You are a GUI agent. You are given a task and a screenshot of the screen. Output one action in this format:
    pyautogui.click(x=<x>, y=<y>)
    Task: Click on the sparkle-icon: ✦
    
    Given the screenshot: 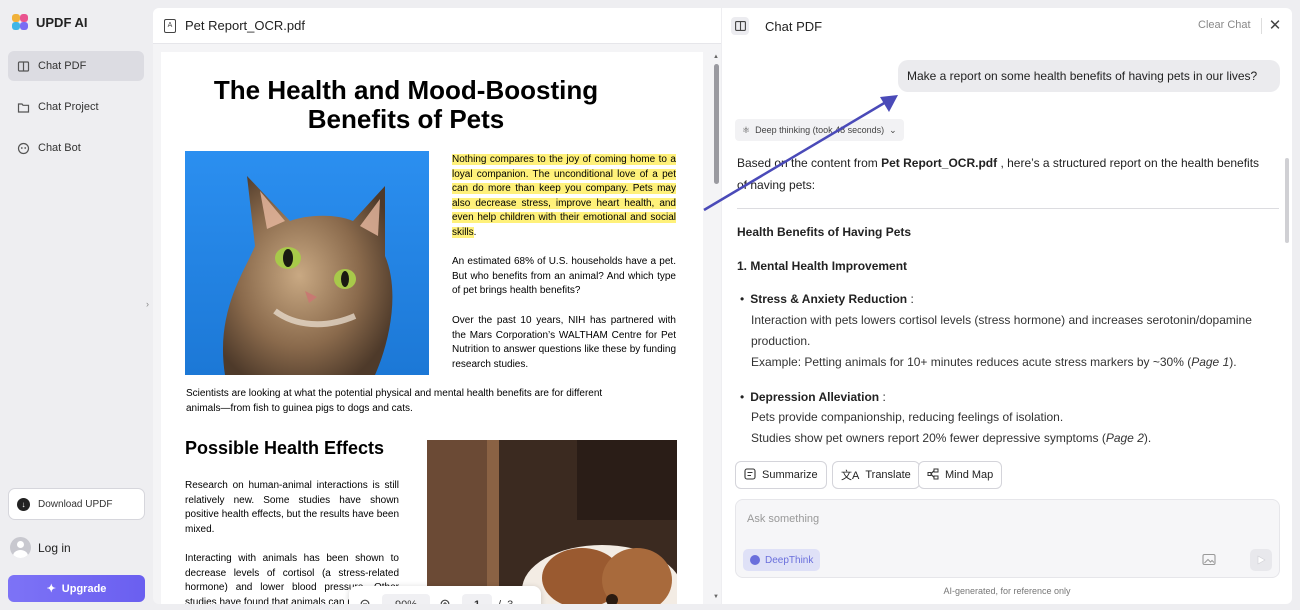 What is the action you would take?
    pyautogui.click(x=51, y=589)
    